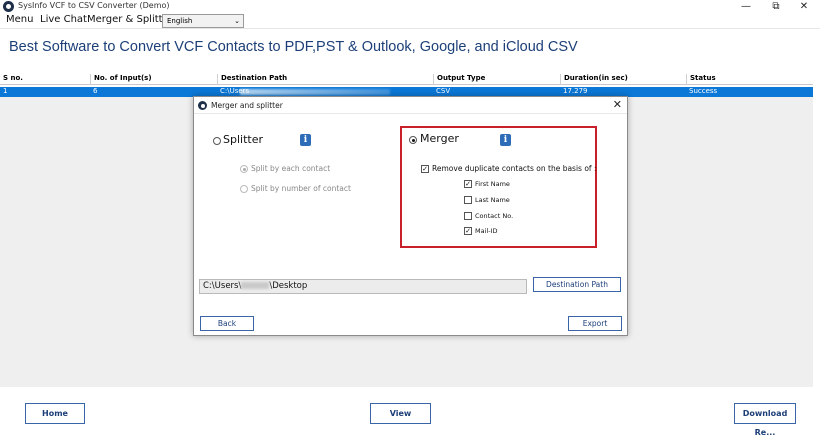 The width and height of the screenshot is (820, 442). I want to click on path-prefix: C:\Users\, so click(222, 286).